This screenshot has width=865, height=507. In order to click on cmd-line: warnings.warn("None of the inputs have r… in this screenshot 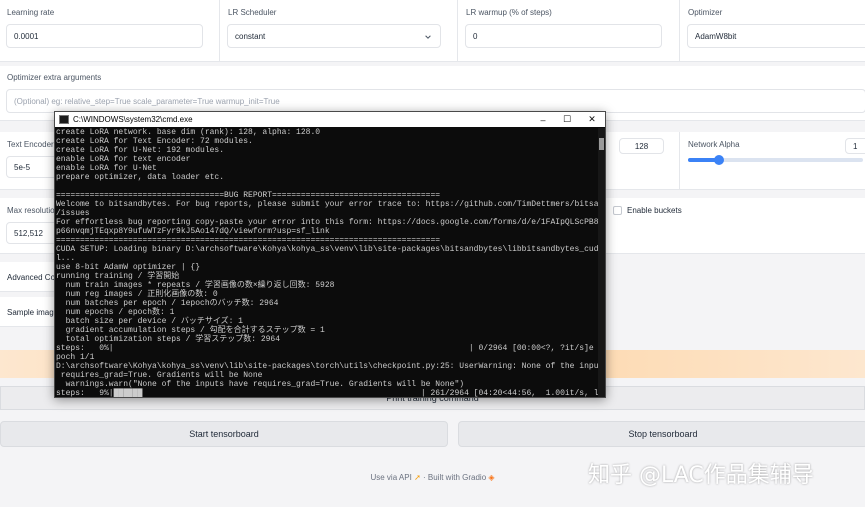, I will do `click(260, 384)`.